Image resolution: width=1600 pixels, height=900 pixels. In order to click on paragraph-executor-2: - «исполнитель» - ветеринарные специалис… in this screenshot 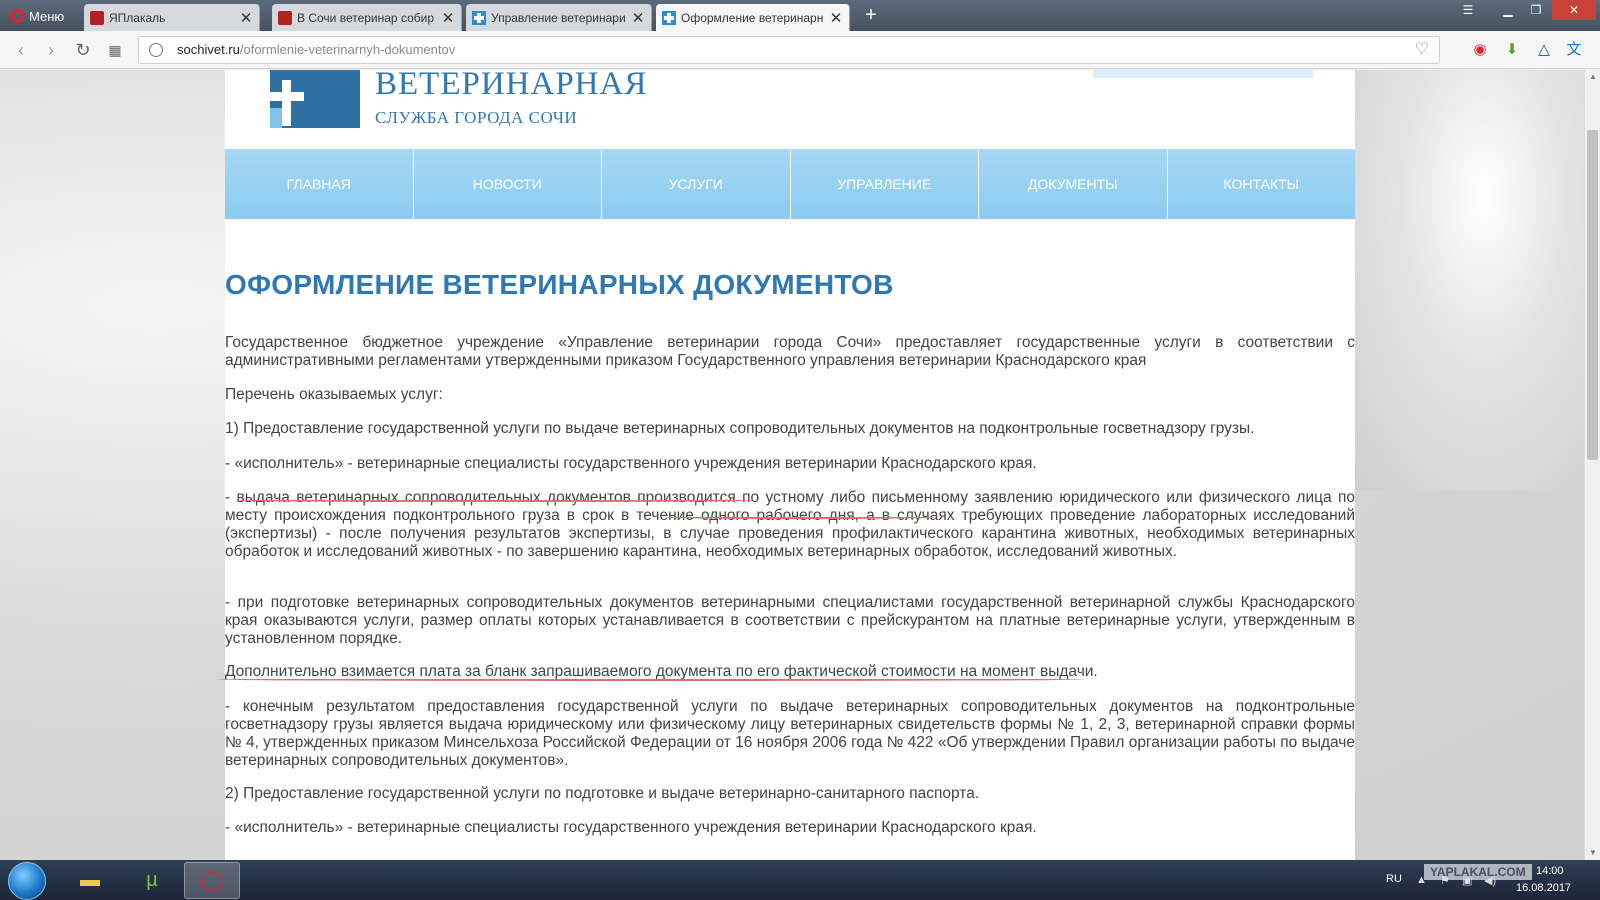, I will do `click(631, 827)`.